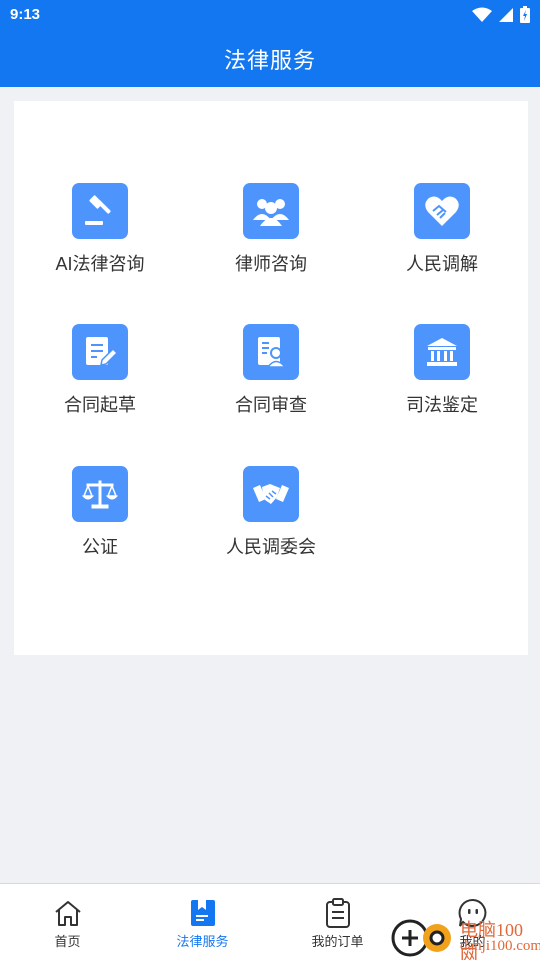 The width and height of the screenshot is (540, 960). I want to click on service-notarization: 公证, so click(100, 521).